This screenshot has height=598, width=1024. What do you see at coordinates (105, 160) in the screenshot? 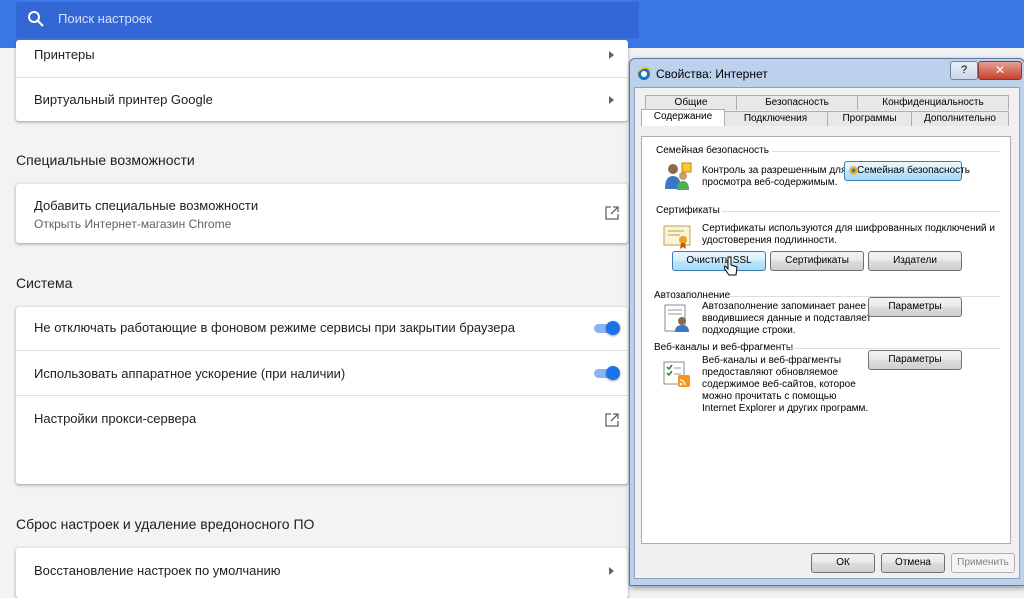
I see `section-heading-accessibility: Специальные возможности` at bounding box center [105, 160].